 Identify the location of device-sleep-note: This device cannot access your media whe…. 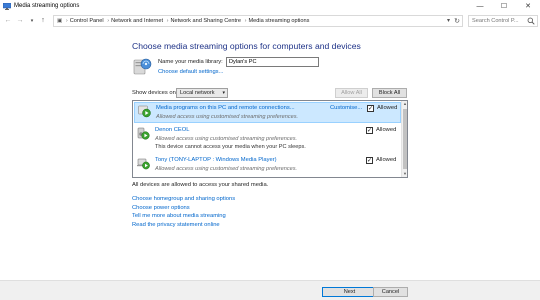
(230, 147).